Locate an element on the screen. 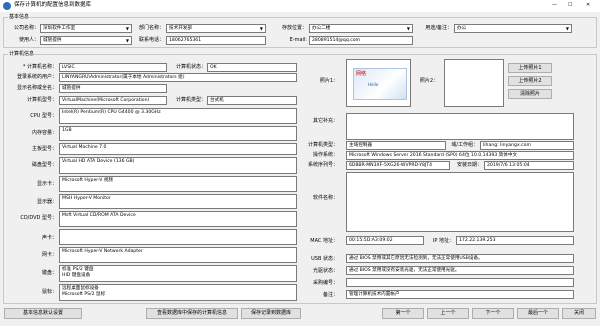 This screenshot has width=600, height=326. computer-name-field: LVSIC is located at coordinates (113, 67).